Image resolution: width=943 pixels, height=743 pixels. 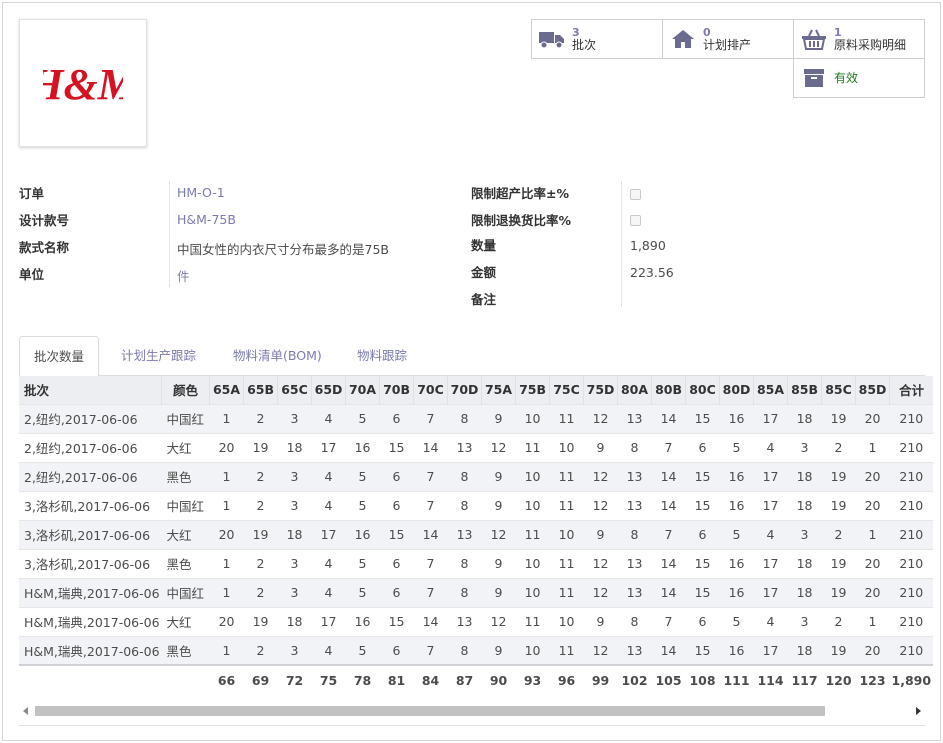 I want to click on column-header: 颜色, so click(x=185, y=390).